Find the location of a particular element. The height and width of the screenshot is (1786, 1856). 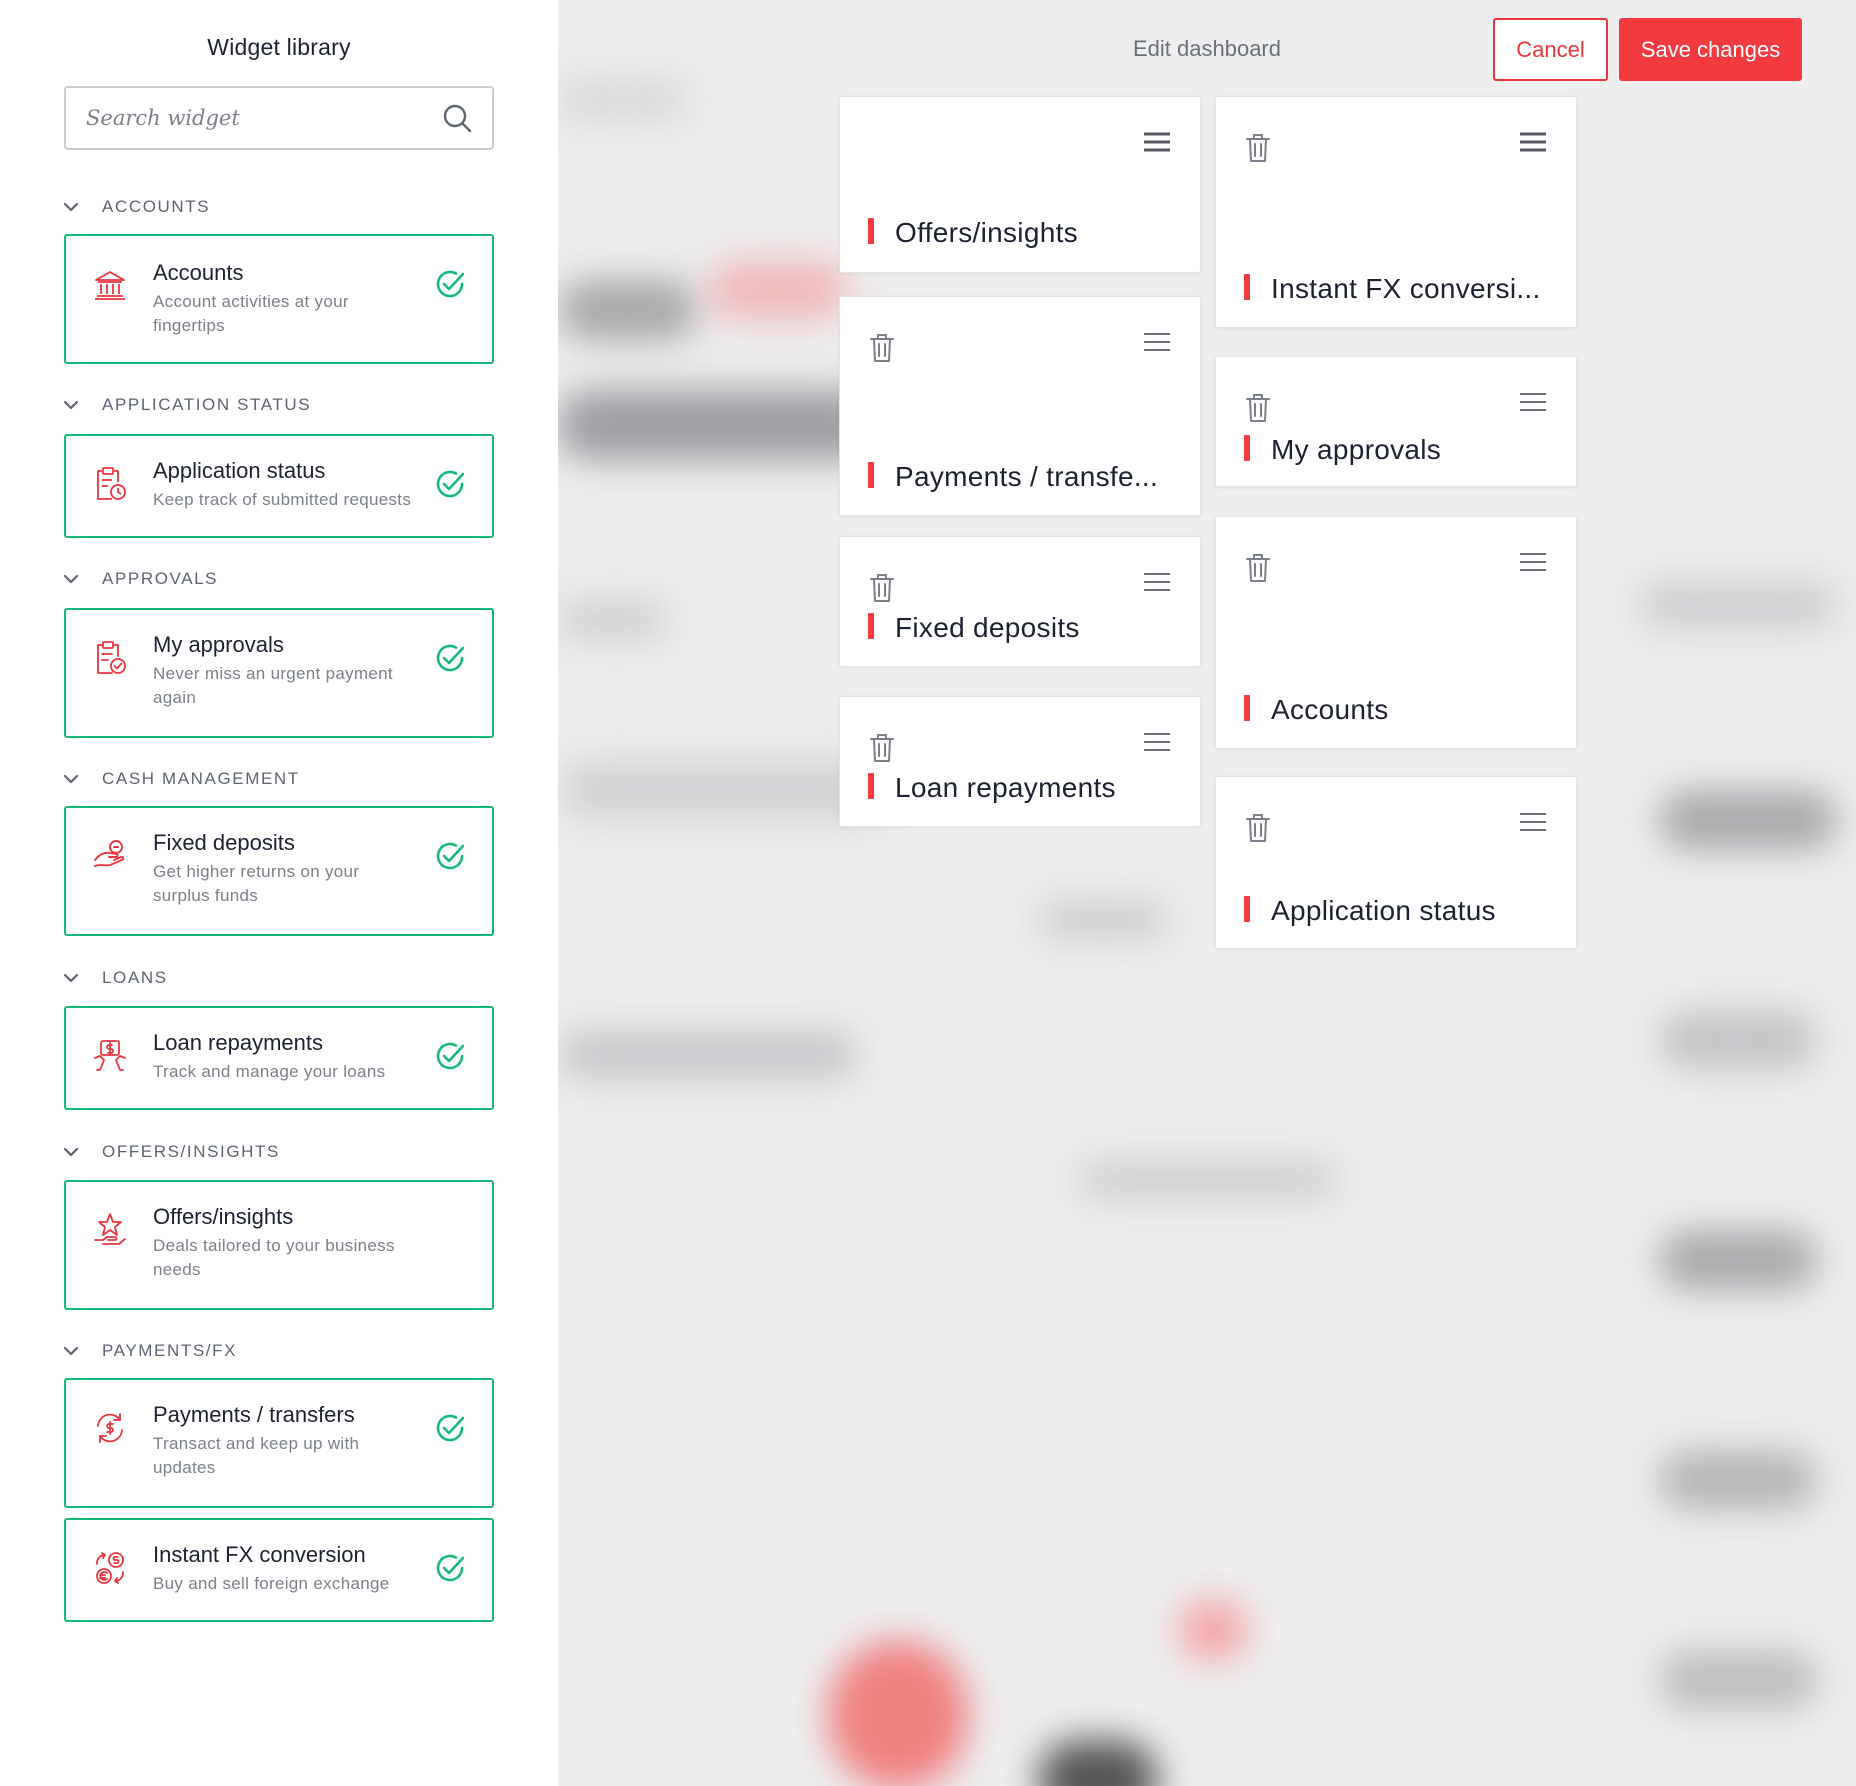

widget-description: Get higher returns on your surplus funds is located at coordinates (256, 883).